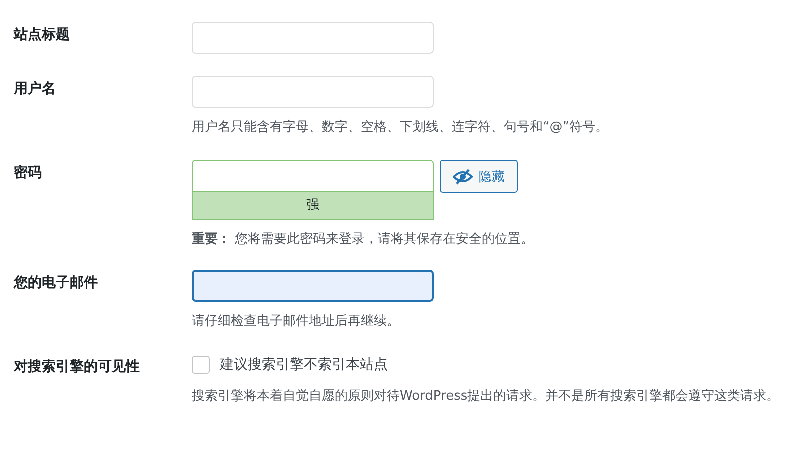 This screenshot has height=468, width=800. I want to click on help-text: 重要： 您将需要此密码来登录，请将其保存在安全的位置。, so click(364, 239).